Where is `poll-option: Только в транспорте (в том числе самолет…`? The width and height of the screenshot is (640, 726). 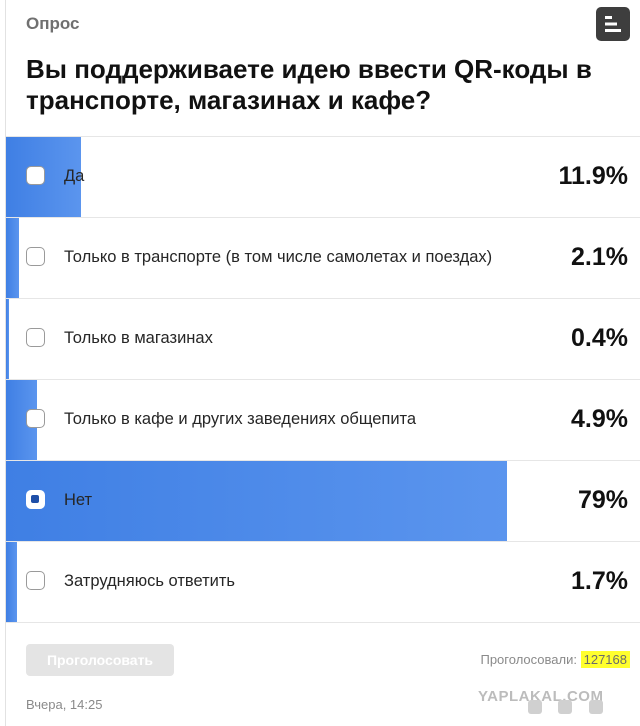 poll-option: Только в транспорте (в том числе самолет… is located at coordinates (323, 257).